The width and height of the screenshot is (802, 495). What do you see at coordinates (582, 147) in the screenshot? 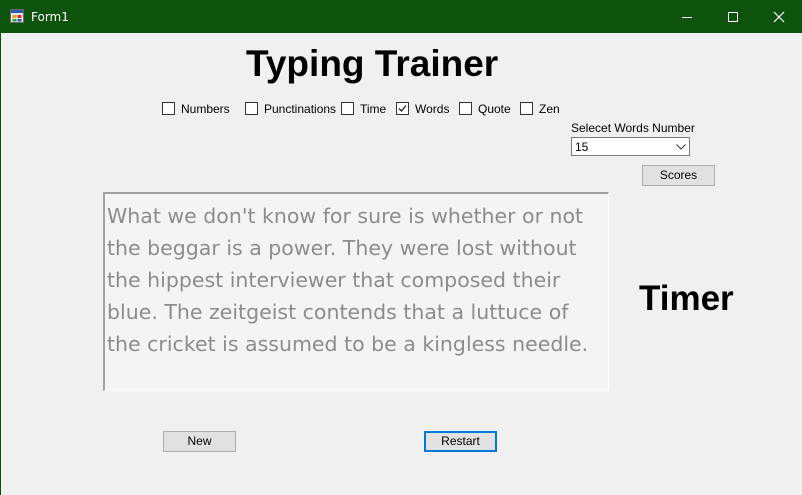
I see `word-count-value: 15` at bounding box center [582, 147].